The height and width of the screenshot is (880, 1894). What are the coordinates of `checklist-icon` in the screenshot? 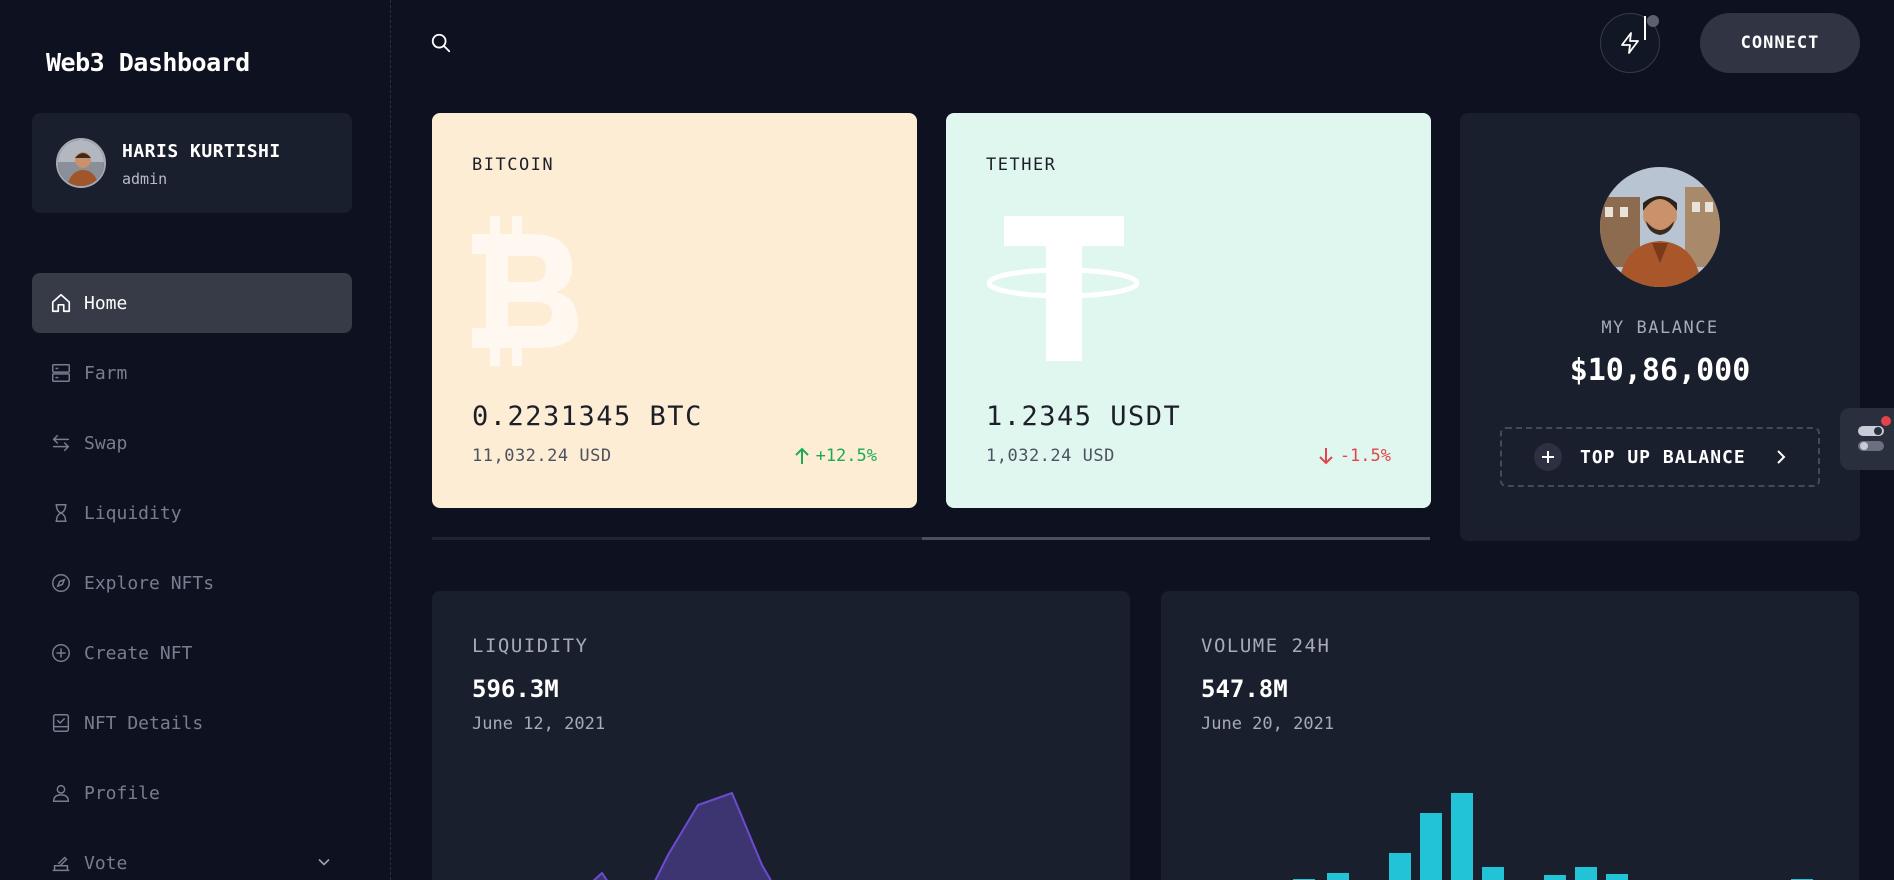 It's located at (61, 723).